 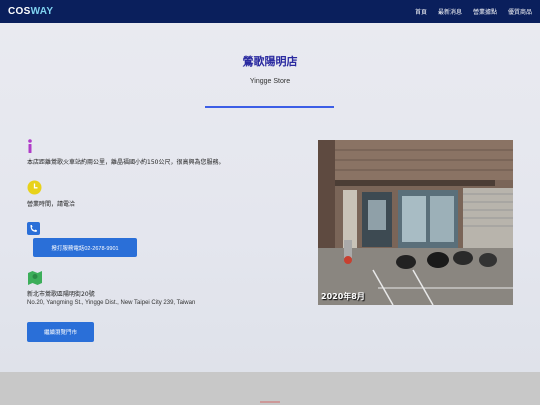 I want to click on call-service-button: 撥打服務電話02-2678-9901, so click(x=85, y=247).